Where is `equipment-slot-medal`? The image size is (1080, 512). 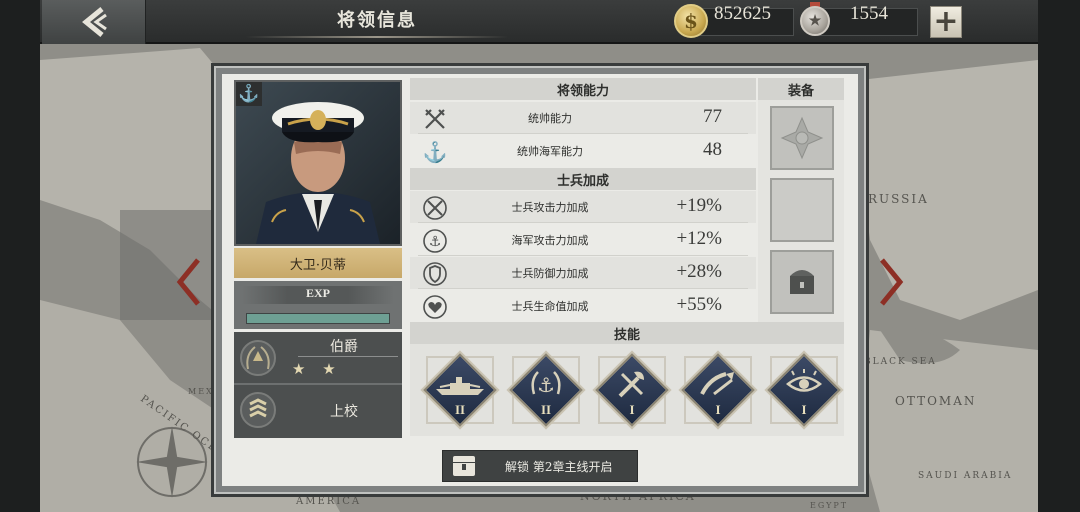
equipment-slot-medal is located at coordinates (802, 138).